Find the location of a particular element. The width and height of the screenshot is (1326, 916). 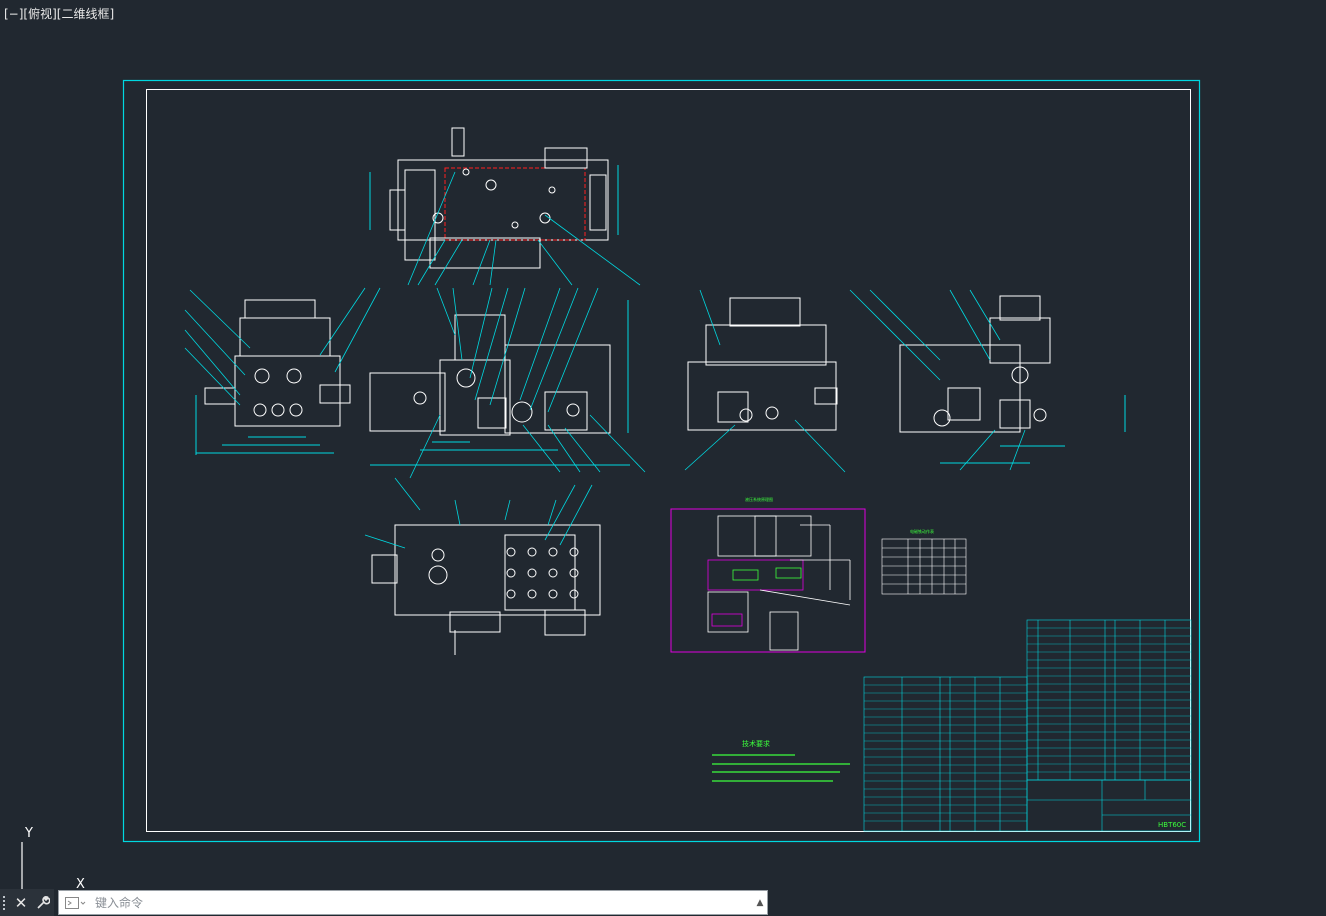

left-view is located at coordinates (273, 377).